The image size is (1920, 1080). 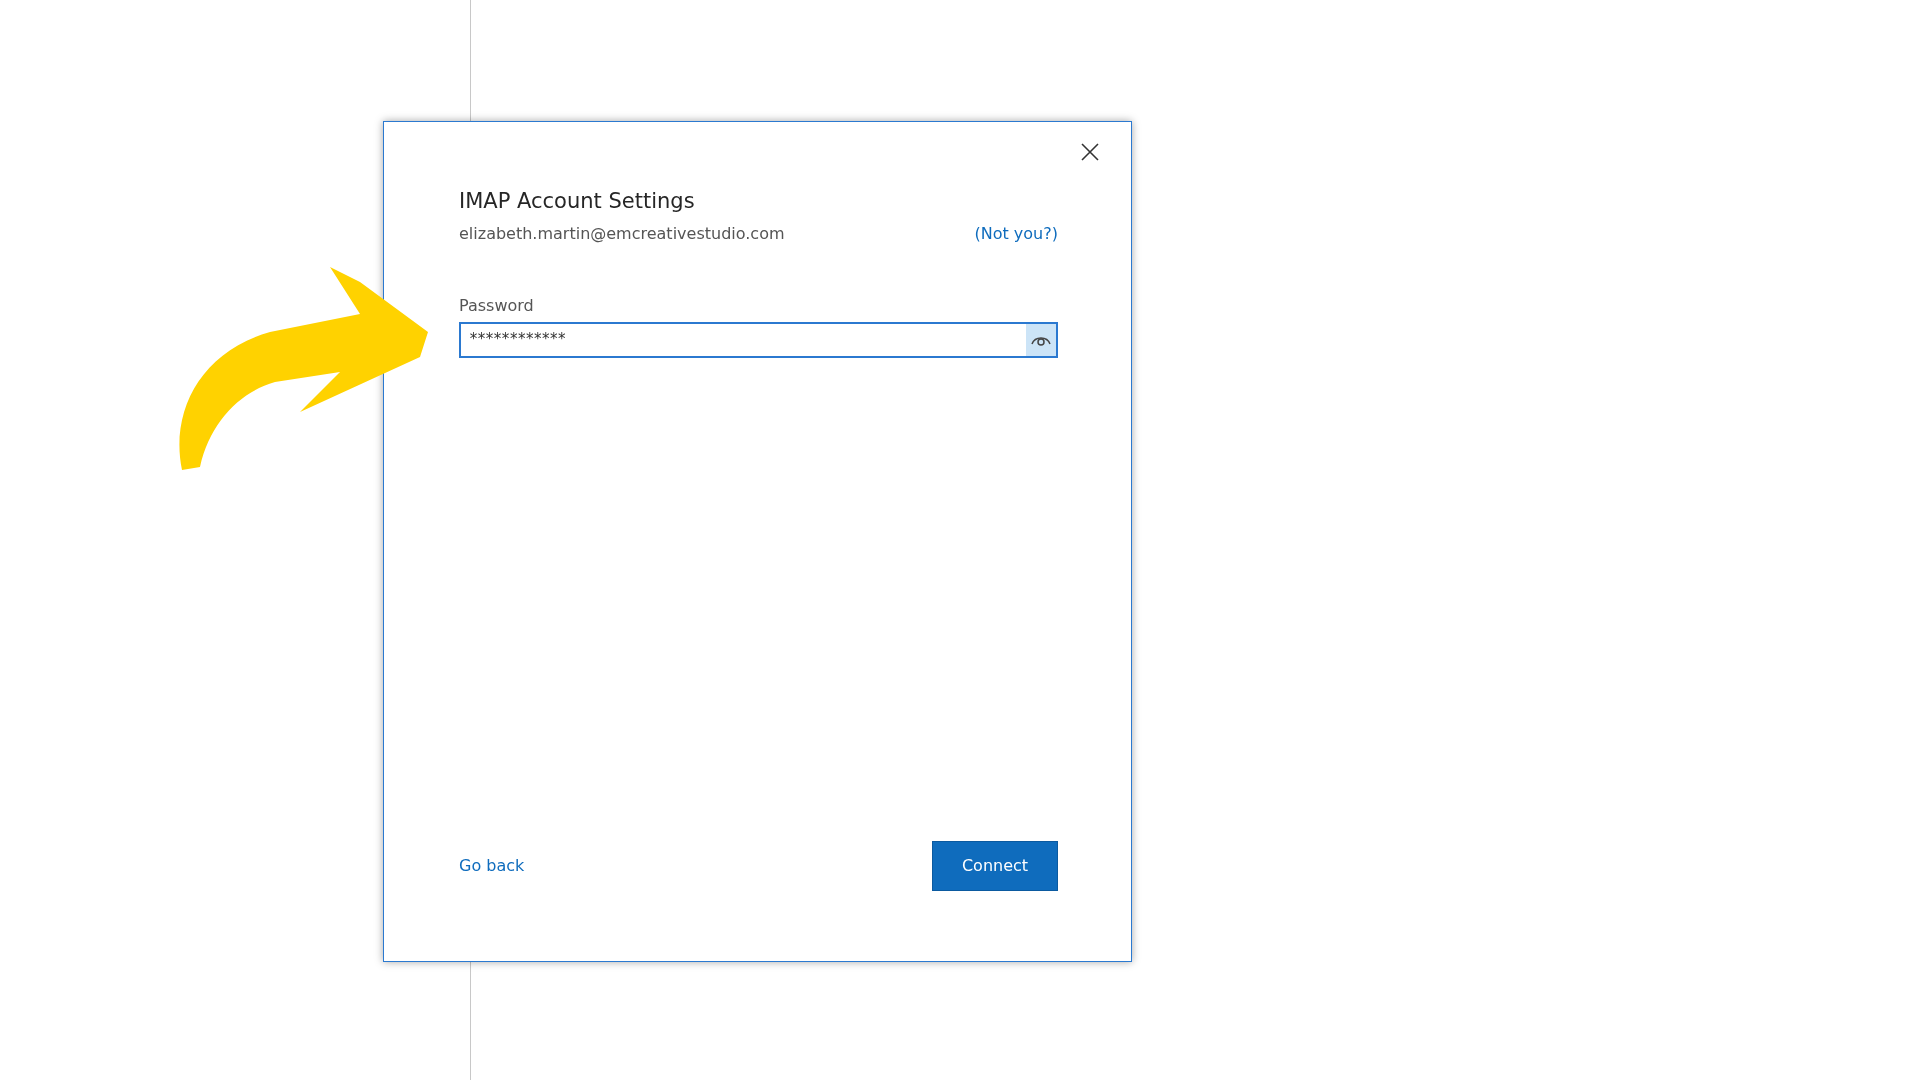 What do you see at coordinates (995, 866) in the screenshot?
I see `connect-button: Connect` at bounding box center [995, 866].